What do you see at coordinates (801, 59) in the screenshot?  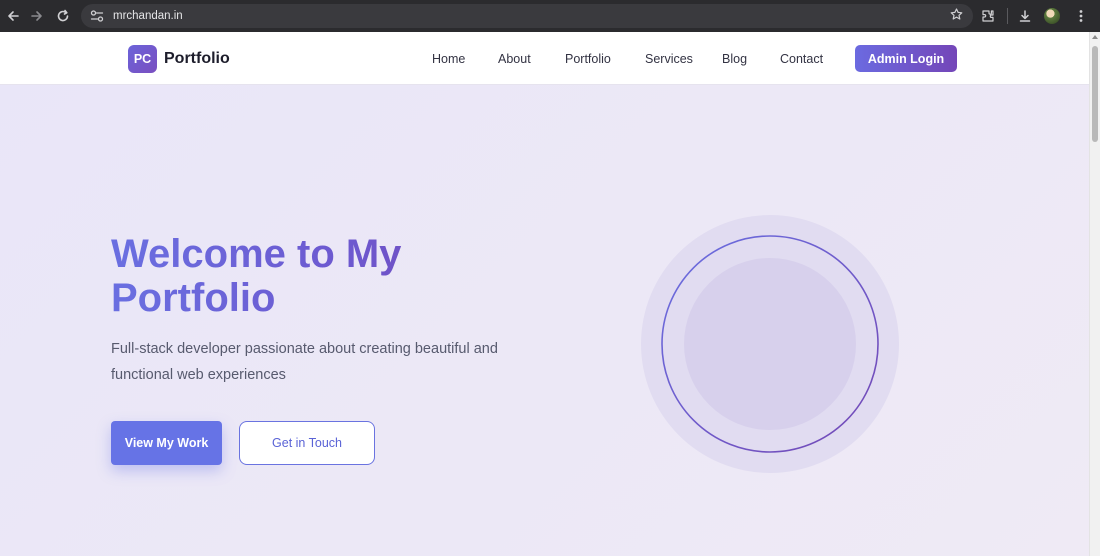 I see `nav-link-contact: Contact` at bounding box center [801, 59].